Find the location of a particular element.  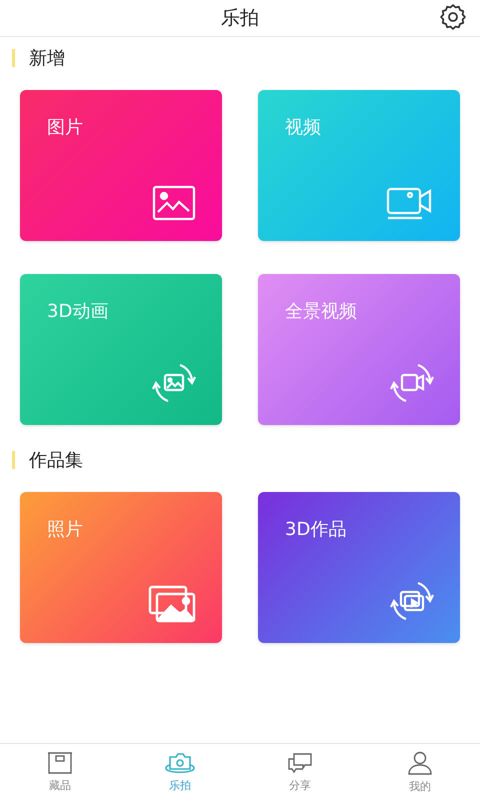

category-card: 全景视频 is located at coordinates (359, 349).